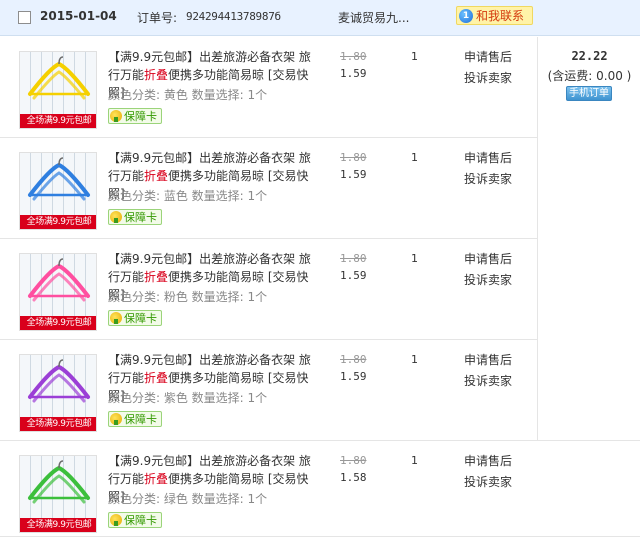  What do you see at coordinates (188, 398) in the screenshot?
I see `product-attributes: 颜色分类: 紫色 数量选择: 1个` at bounding box center [188, 398].